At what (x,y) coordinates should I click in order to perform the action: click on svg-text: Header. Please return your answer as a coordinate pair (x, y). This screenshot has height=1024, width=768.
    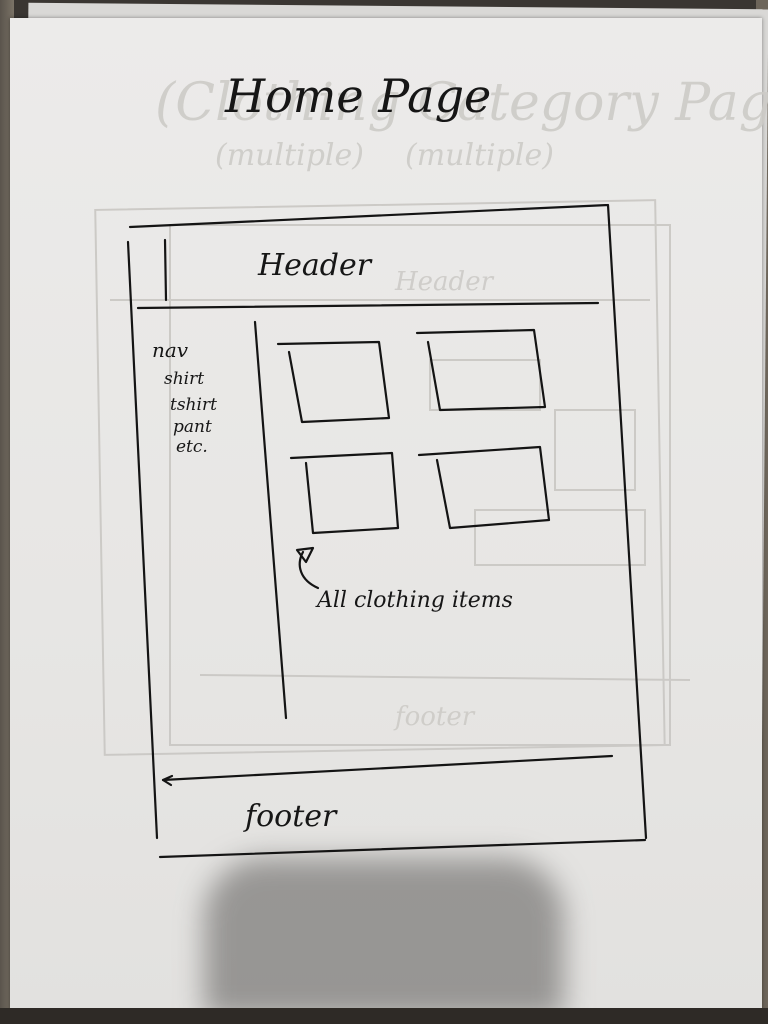
    Looking at the image, I should click on (444, 282).